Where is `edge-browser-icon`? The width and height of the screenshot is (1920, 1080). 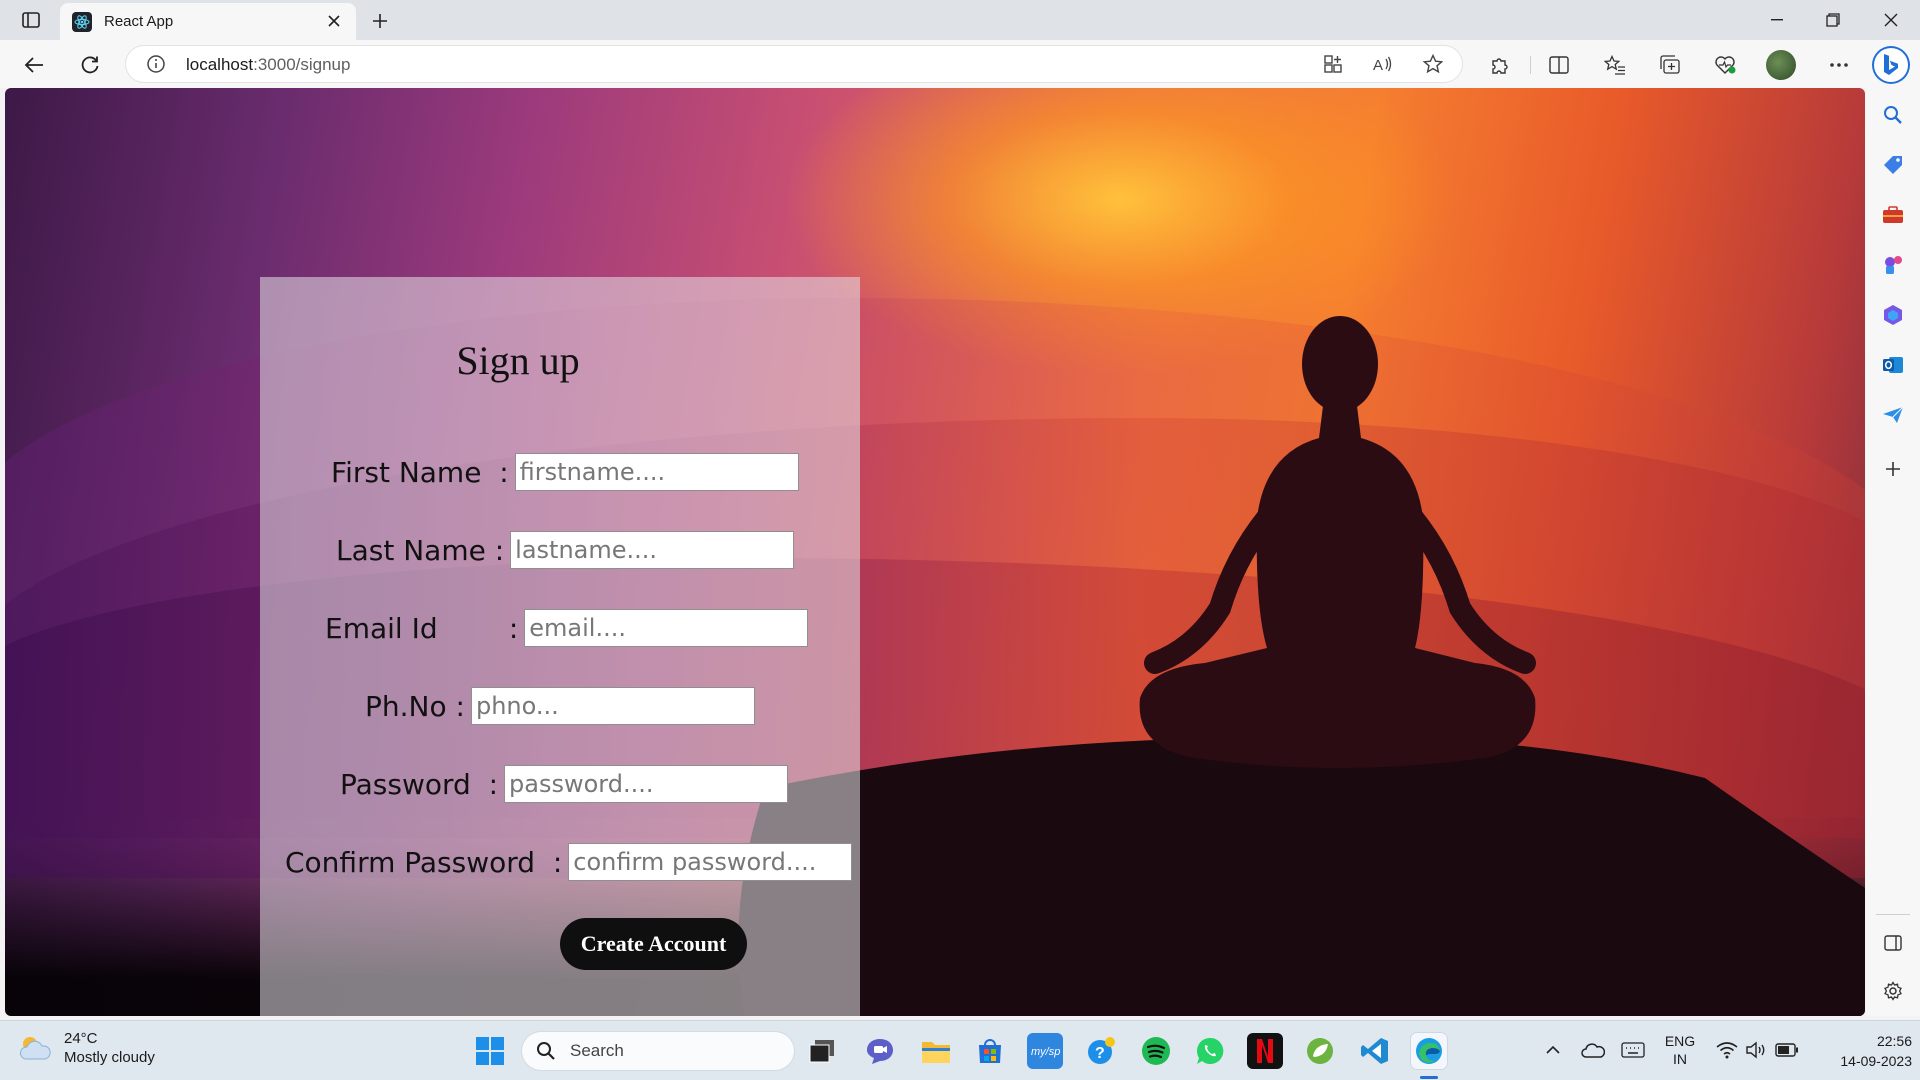
edge-browser-icon is located at coordinates (1429, 1051).